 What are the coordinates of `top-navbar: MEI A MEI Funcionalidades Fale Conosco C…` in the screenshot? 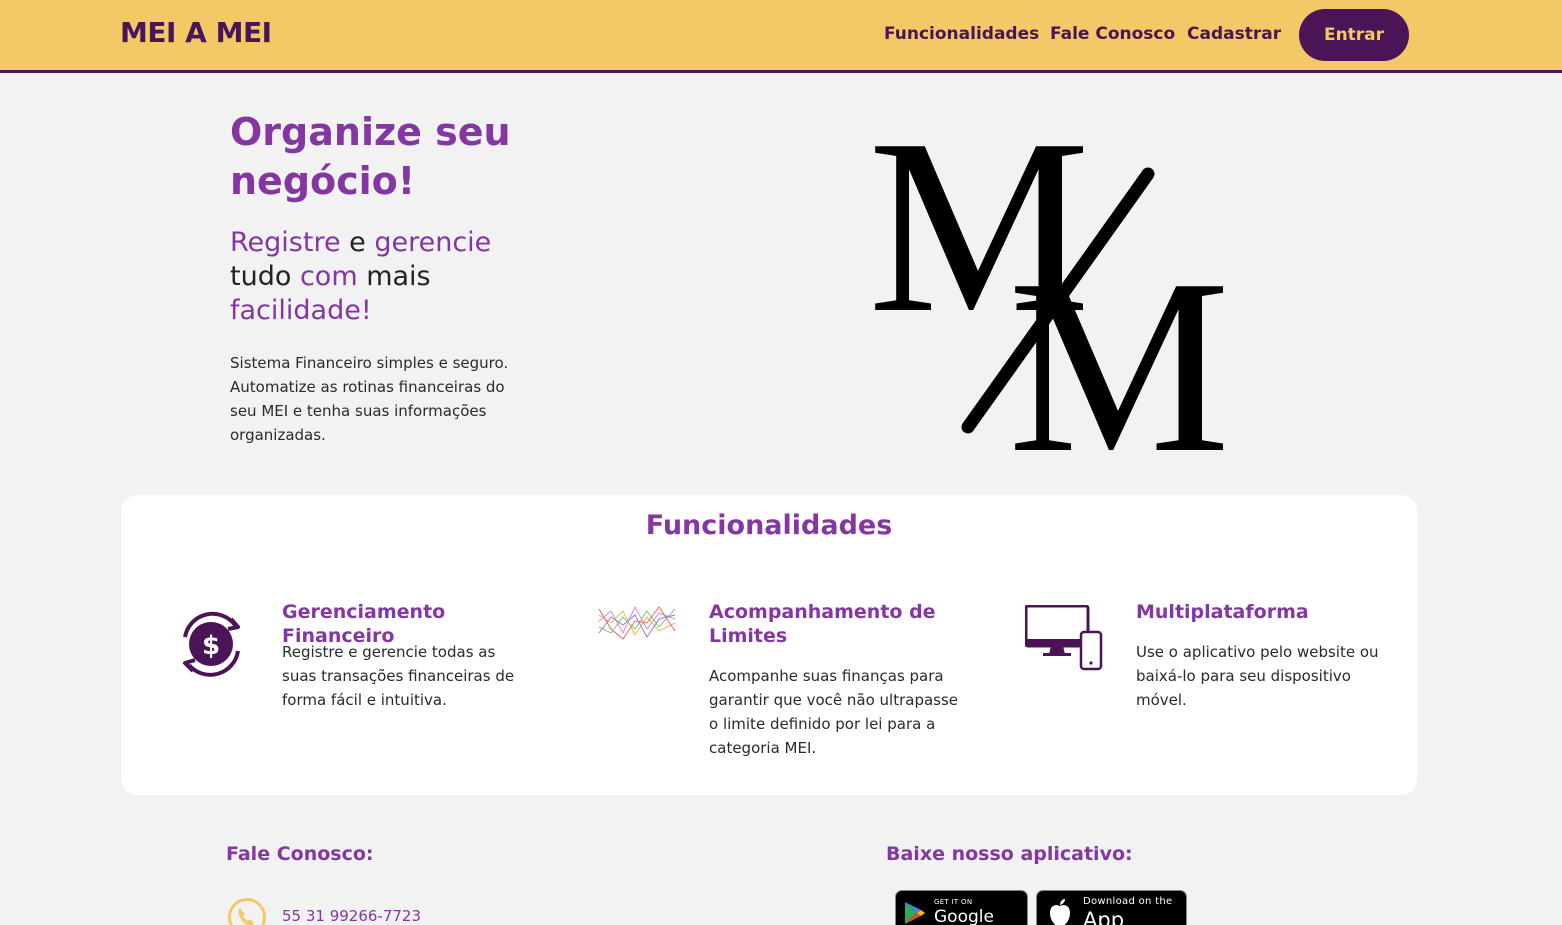 It's located at (781, 36).